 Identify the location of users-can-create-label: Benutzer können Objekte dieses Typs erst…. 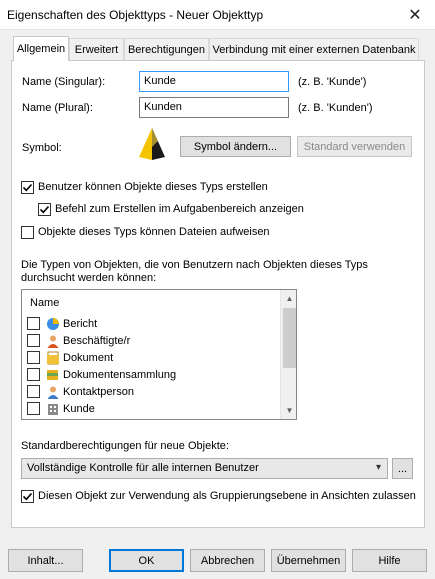
(153, 187).